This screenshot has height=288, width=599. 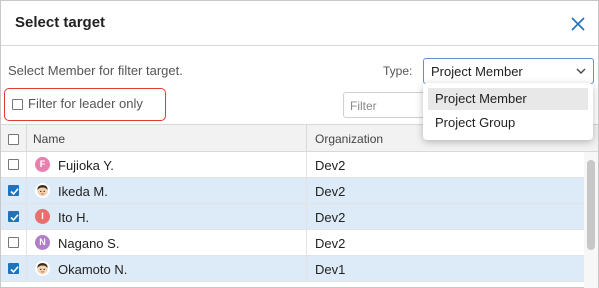 I want to click on leader-only-label: Filter for leader only, so click(x=85, y=103).